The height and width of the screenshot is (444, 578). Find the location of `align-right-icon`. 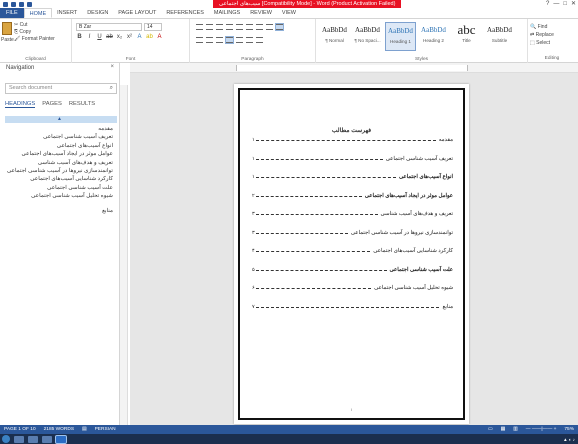

align-right-icon is located at coordinates (219, 40).